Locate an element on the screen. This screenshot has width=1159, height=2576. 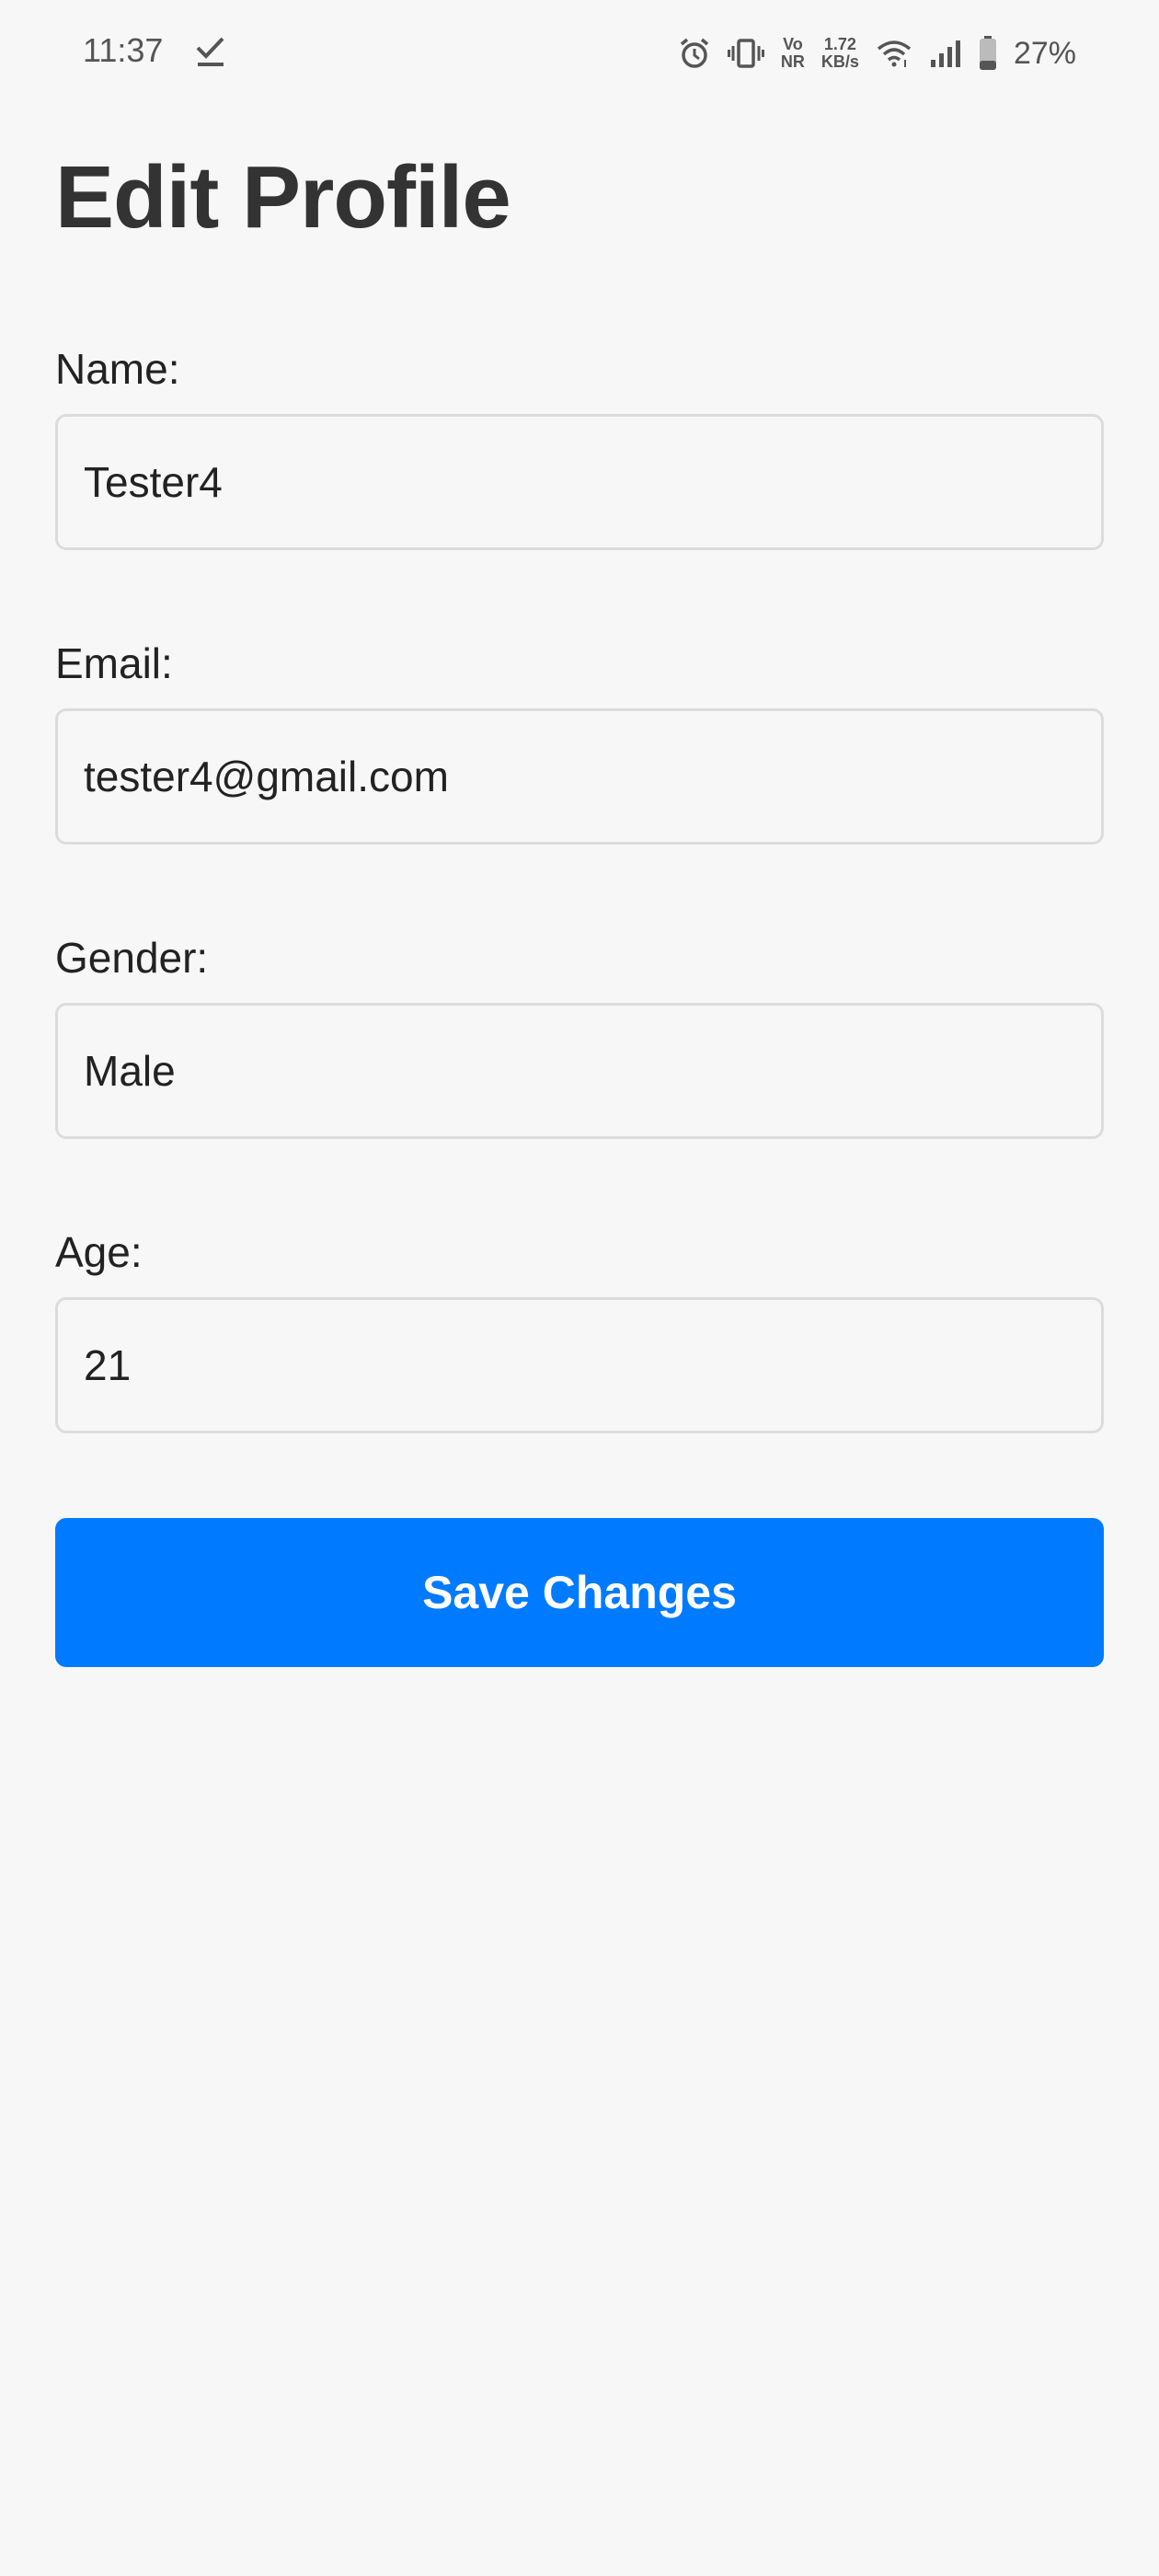
email-input is located at coordinates (579, 776).